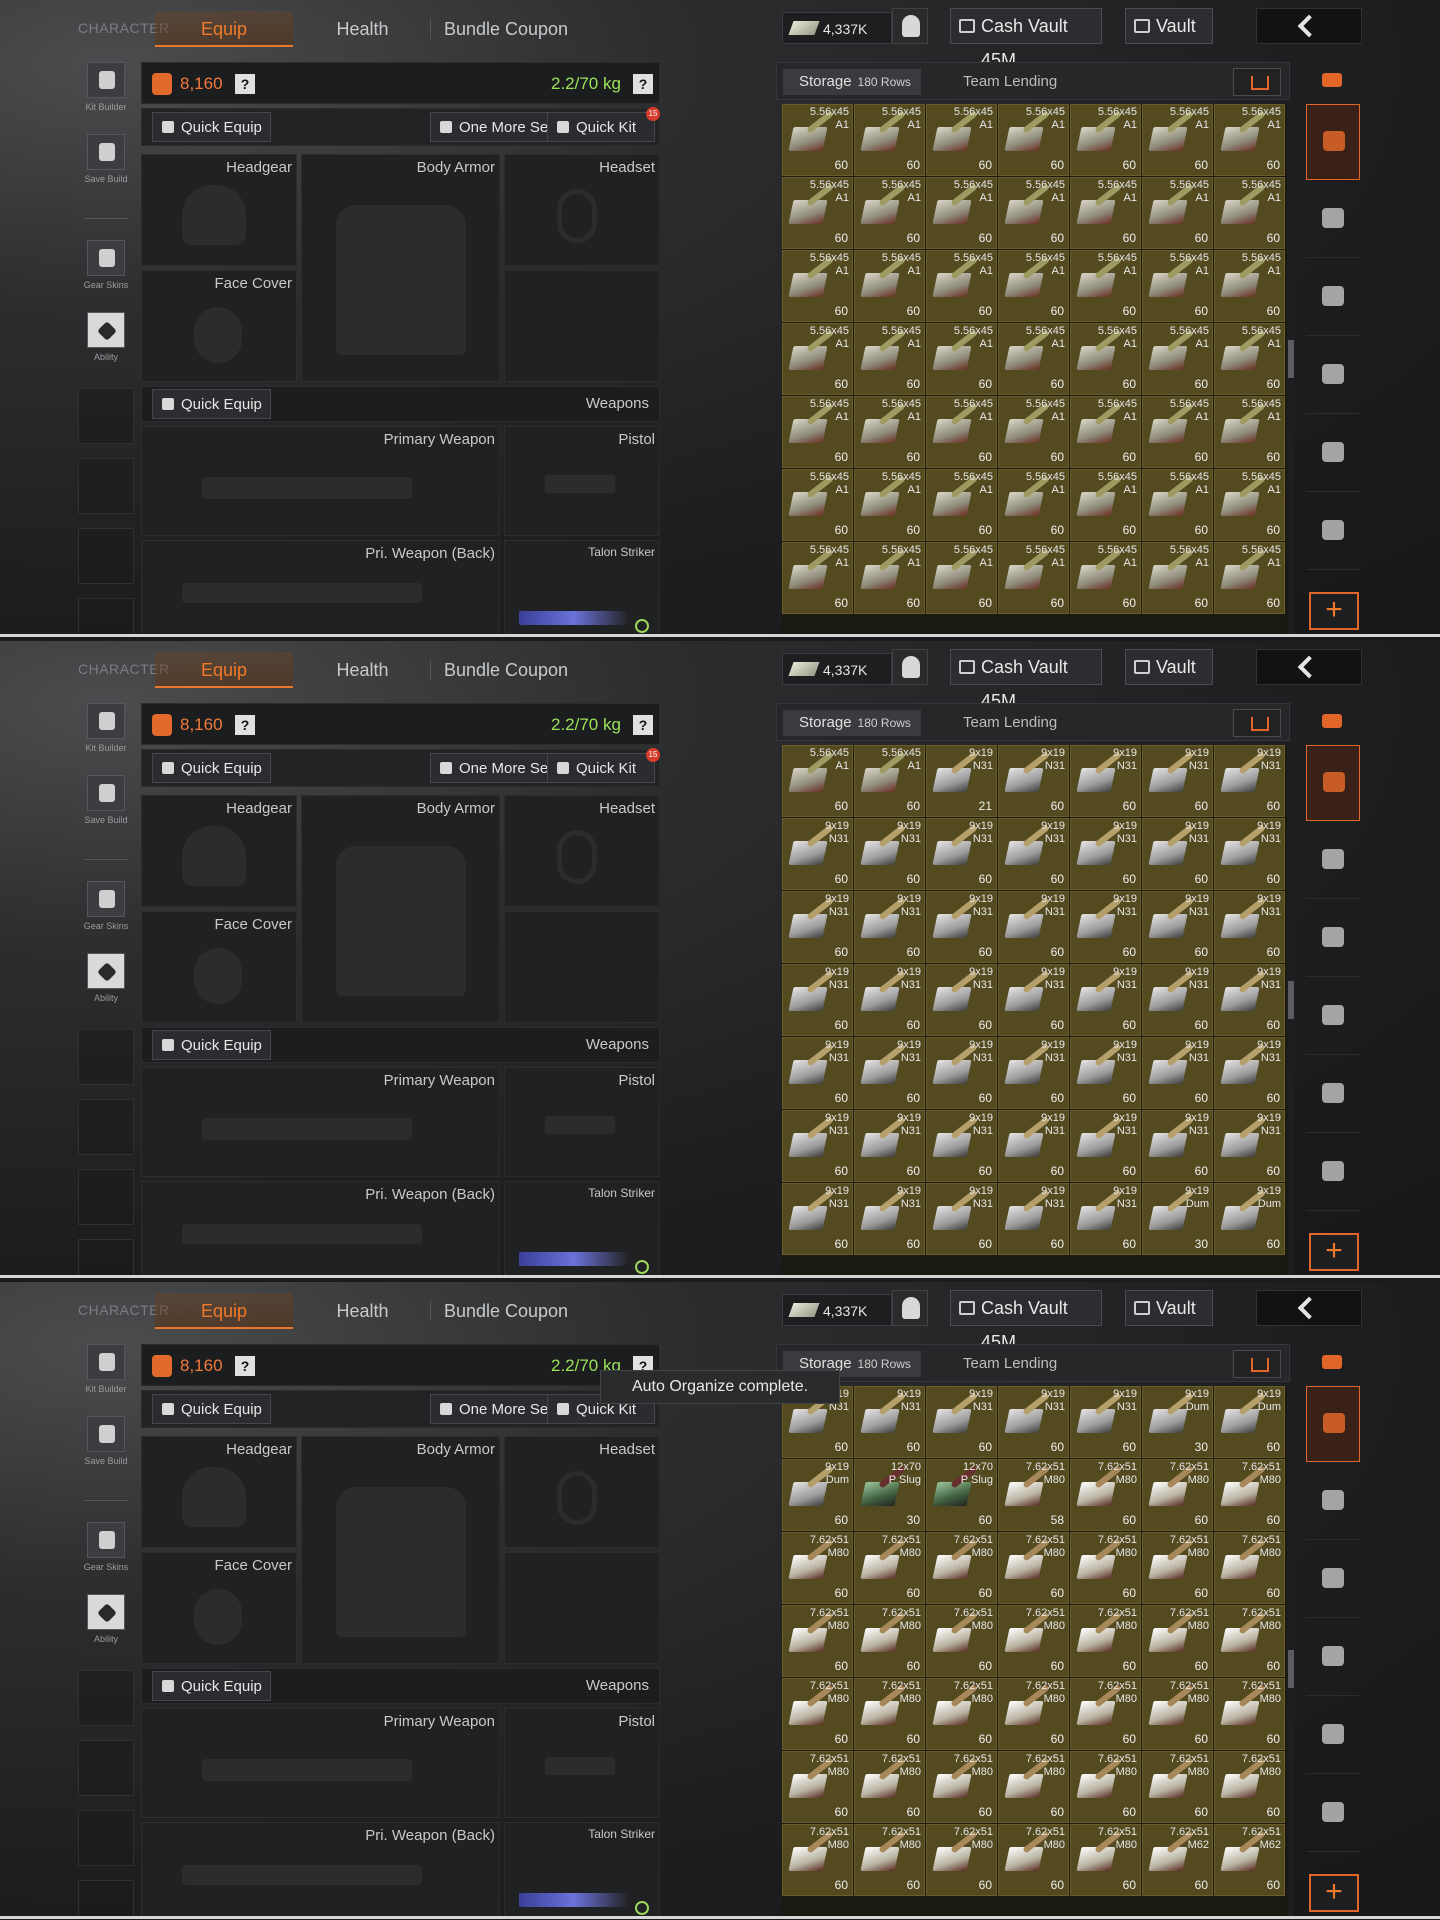 The image size is (1440, 1920). I want to click on tab-bundle-coupon: Bundle Coupon, so click(500, 29).